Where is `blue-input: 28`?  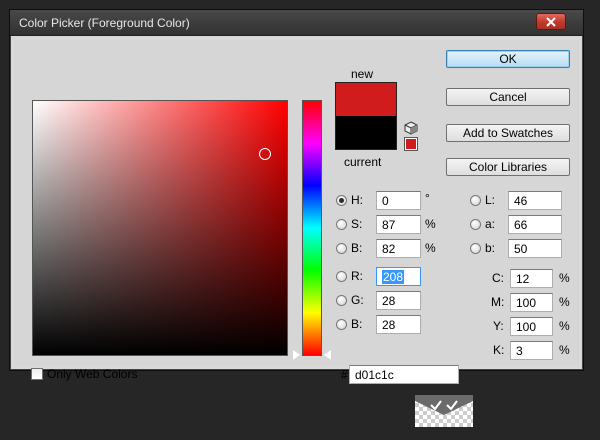
blue-input: 28 is located at coordinates (398, 324).